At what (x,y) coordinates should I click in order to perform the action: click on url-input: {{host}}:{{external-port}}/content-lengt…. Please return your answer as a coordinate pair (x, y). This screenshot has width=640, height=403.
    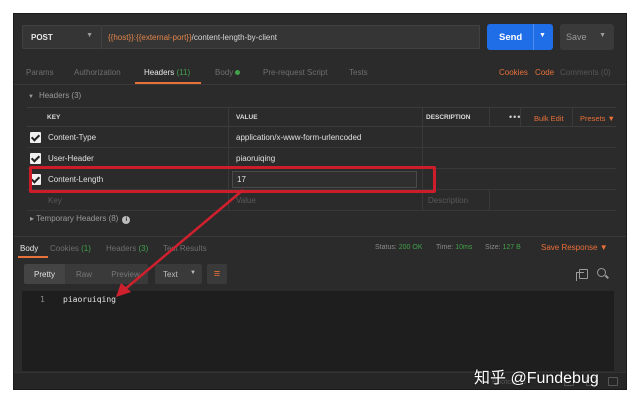
    Looking at the image, I should click on (291, 37).